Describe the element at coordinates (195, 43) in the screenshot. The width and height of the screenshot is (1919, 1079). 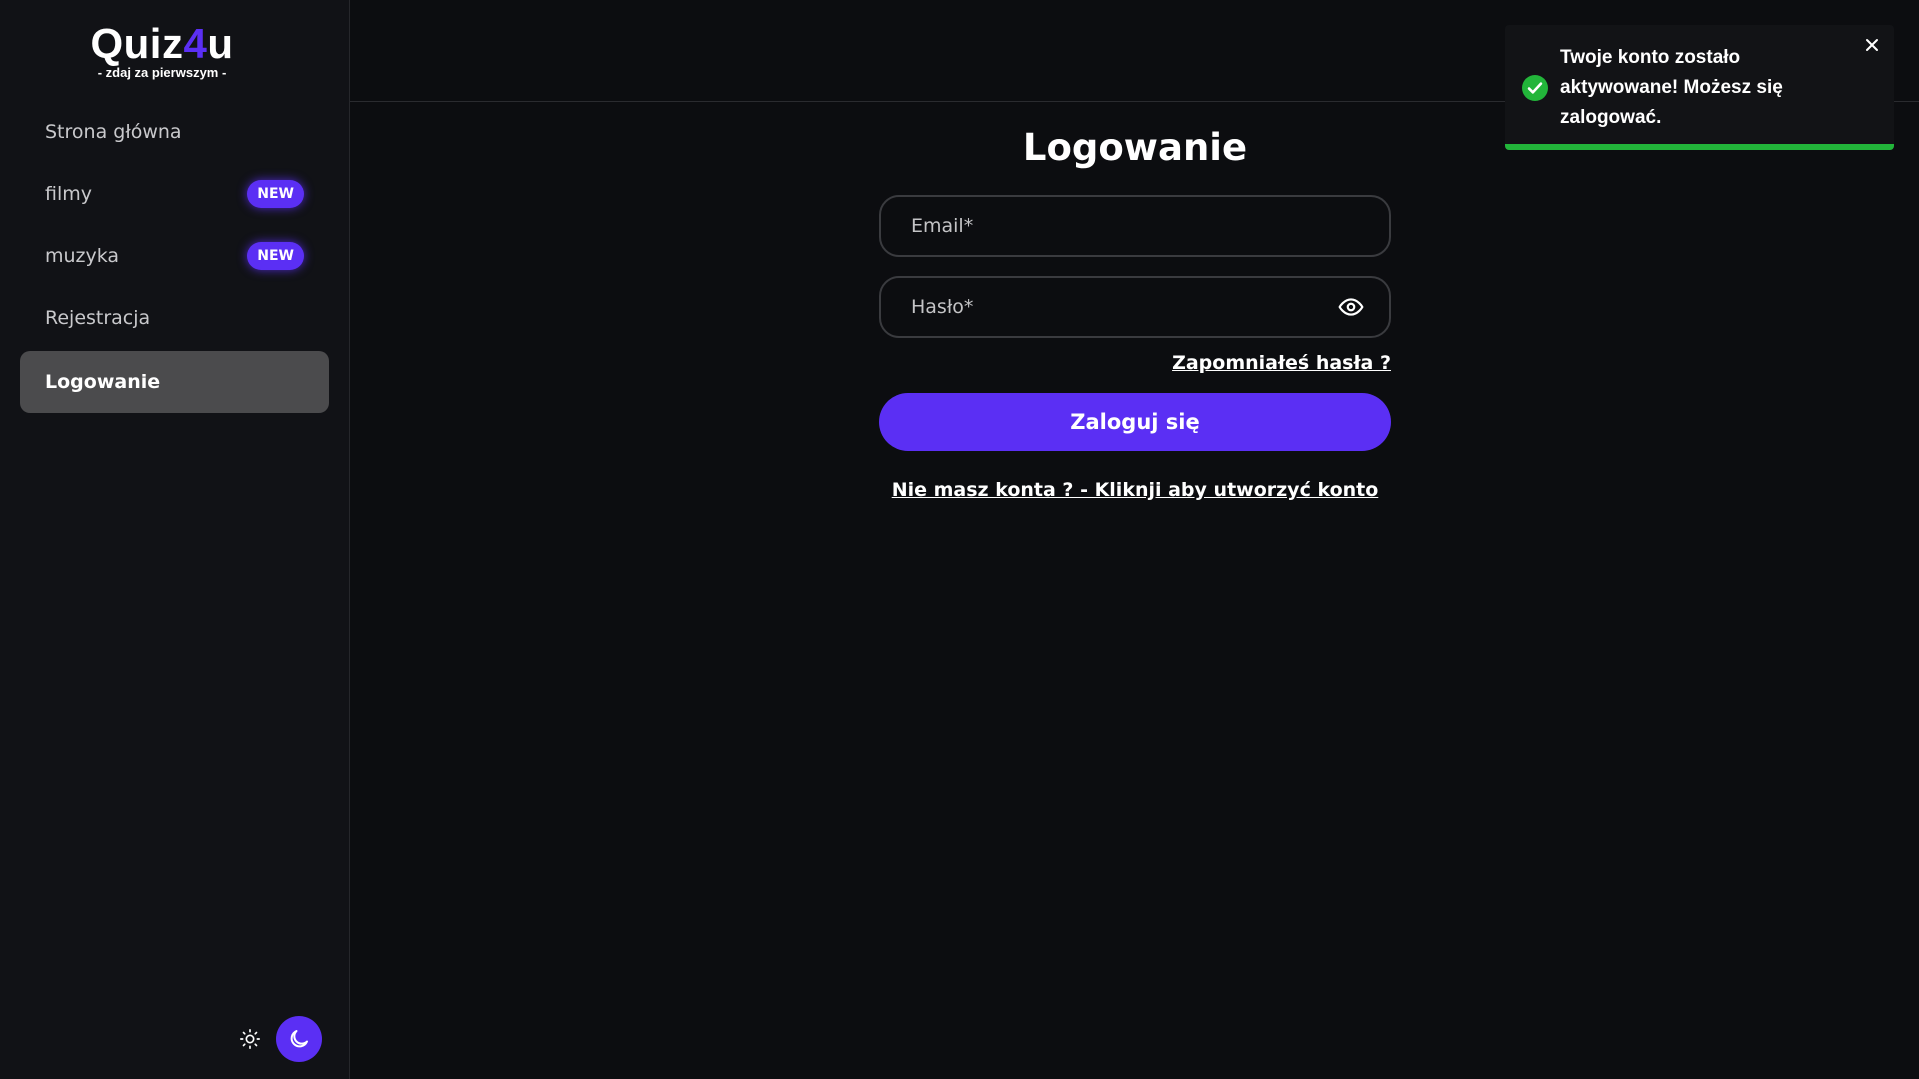
I see `logo-title-accent: 4` at that location.